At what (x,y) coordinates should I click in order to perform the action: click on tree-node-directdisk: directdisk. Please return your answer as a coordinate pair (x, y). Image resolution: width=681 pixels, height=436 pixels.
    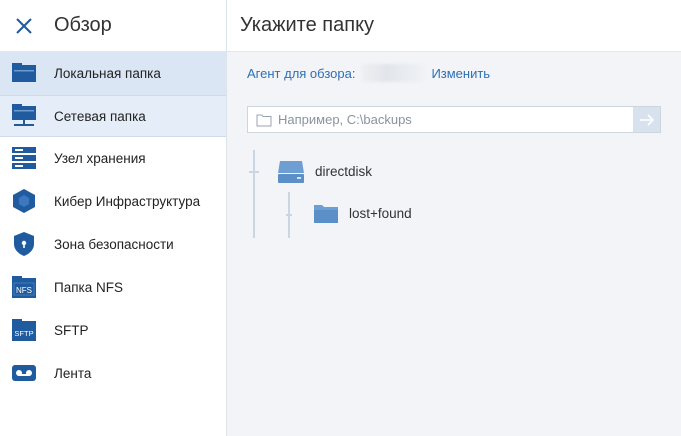
    Looking at the image, I should click on (324, 171).